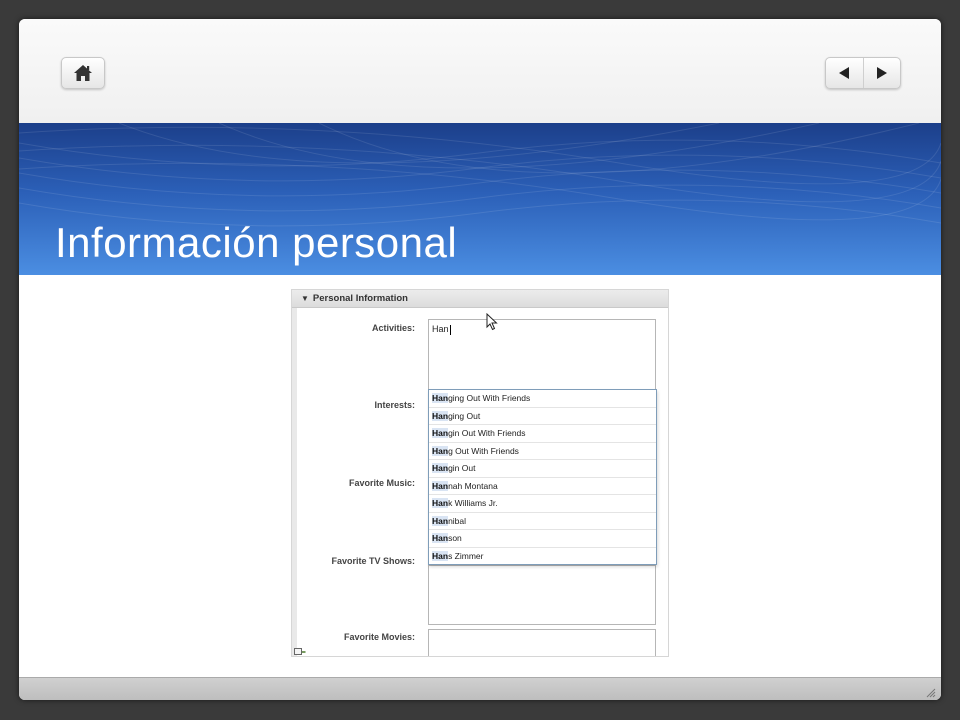 The width and height of the screenshot is (960, 720). I want to click on slide-navigation, so click(863, 73).